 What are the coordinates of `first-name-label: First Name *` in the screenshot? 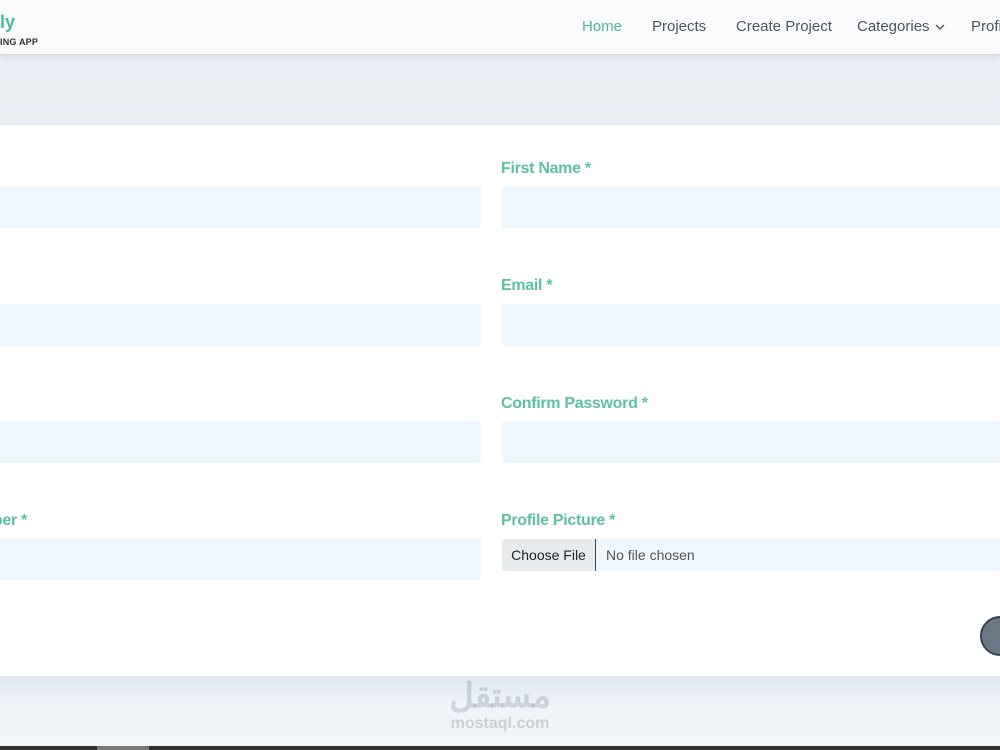 It's located at (546, 168).